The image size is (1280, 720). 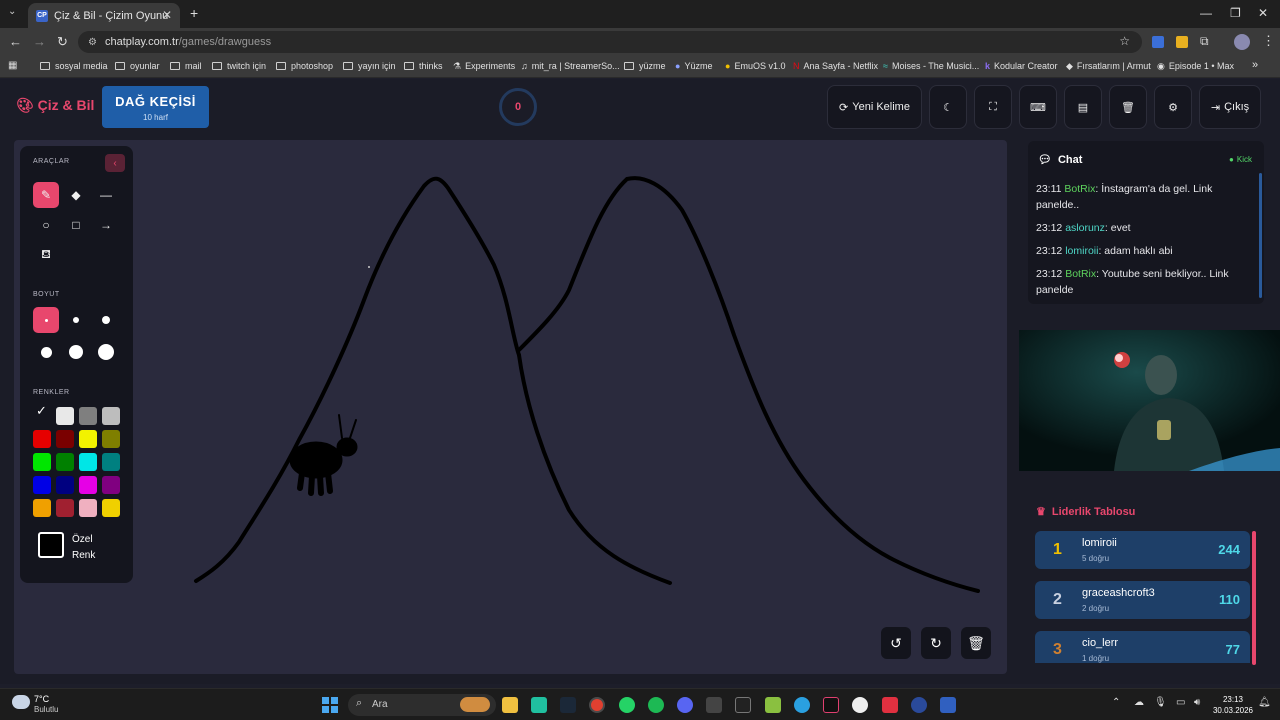 What do you see at coordinates (46, 352) in the screenshot?
I see `size-4-button` at bounding box center [46, 352].